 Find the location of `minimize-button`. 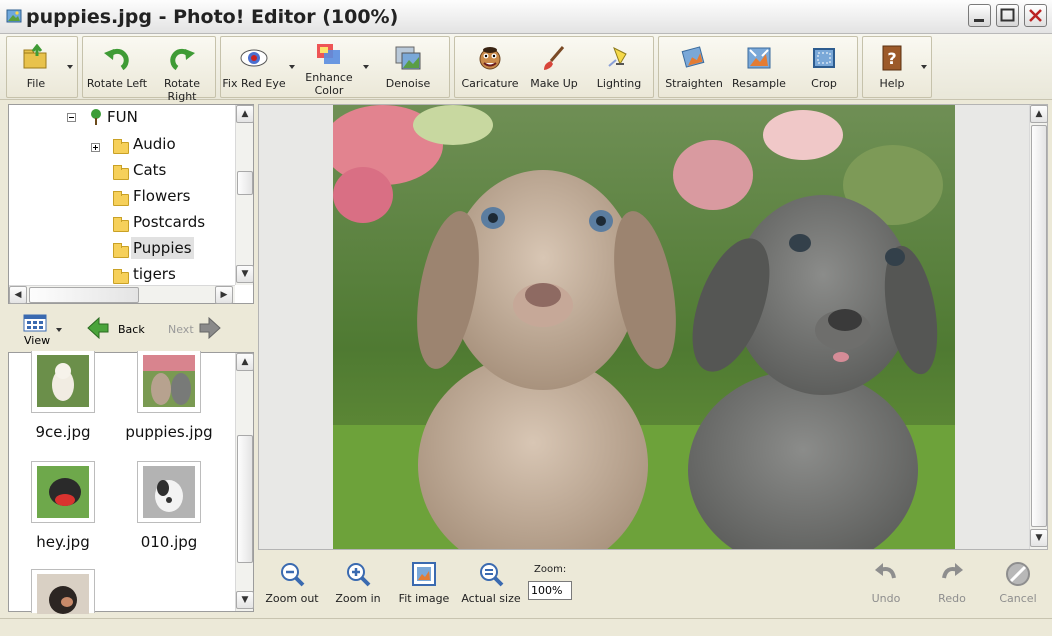

minimize-button is located at coordinates (979, 15).